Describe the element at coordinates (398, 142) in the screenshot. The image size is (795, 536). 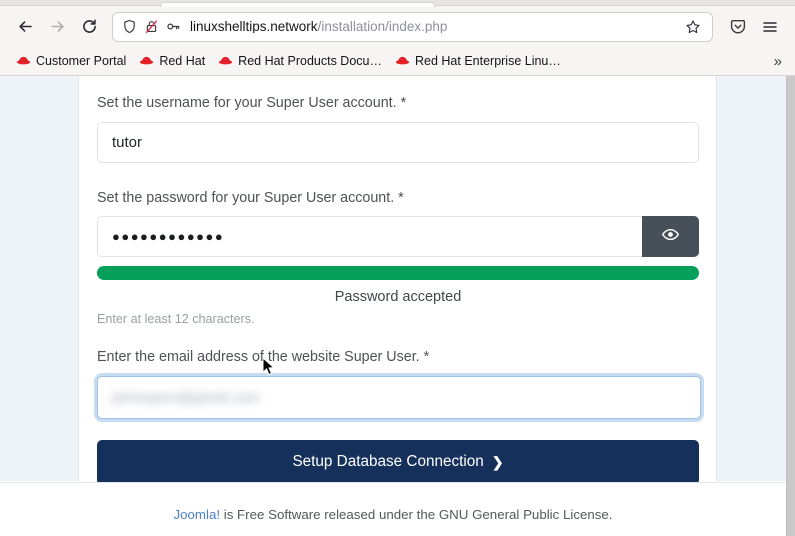
I see `username-input: tutor` at that location.